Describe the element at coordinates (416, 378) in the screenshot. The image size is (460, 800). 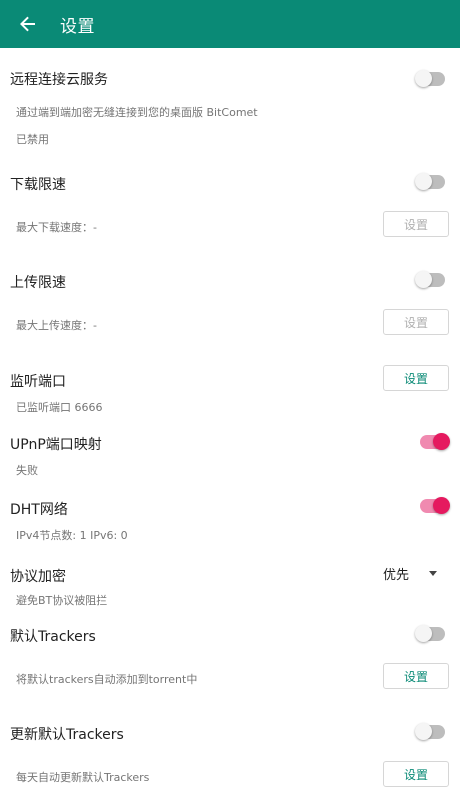
I see `listen-port-set-button: 设置` at that location.